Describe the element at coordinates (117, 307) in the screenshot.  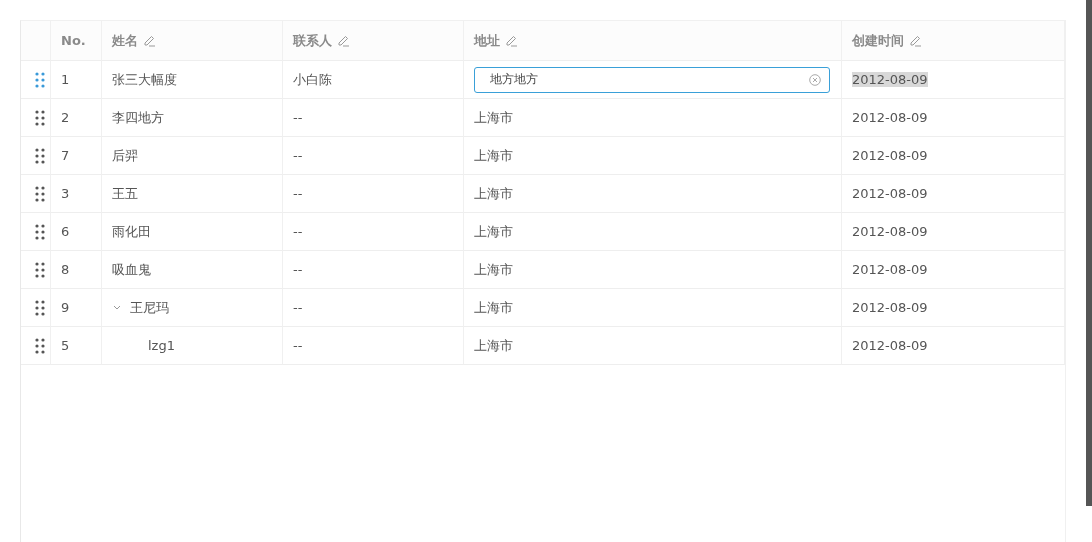
I see `chevron-down-icon` at that location.